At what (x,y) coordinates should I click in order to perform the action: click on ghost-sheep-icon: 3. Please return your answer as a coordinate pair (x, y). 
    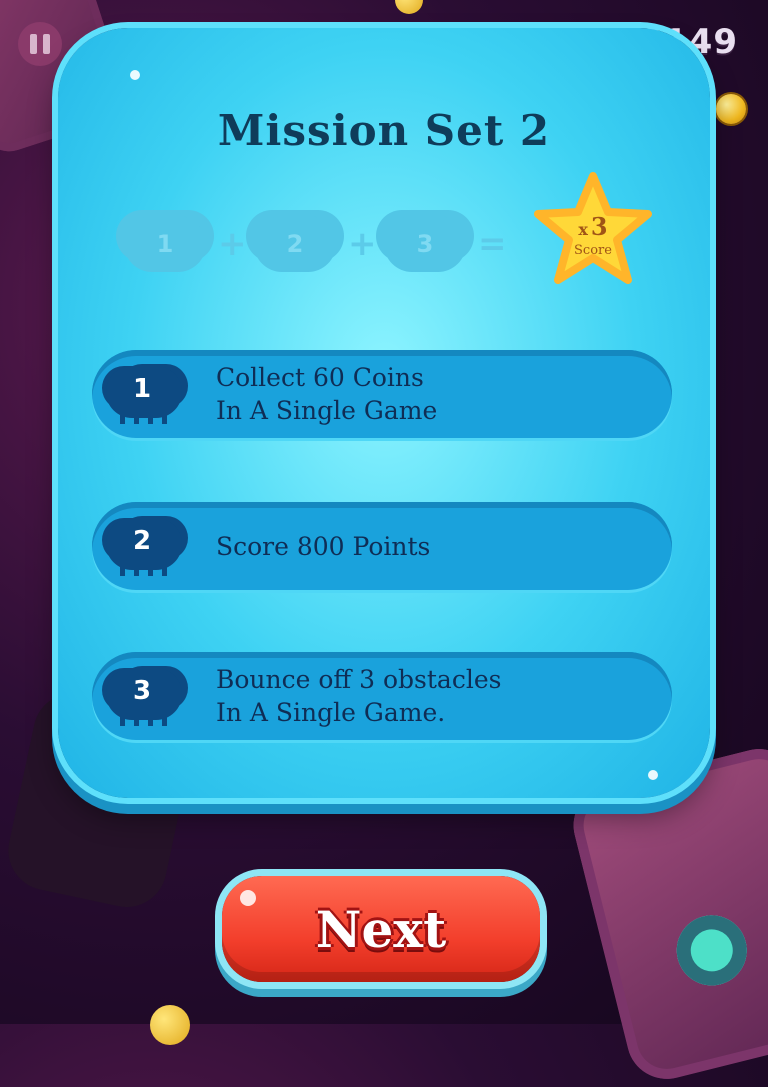
    Looking at the image, I should click on (425, 244).